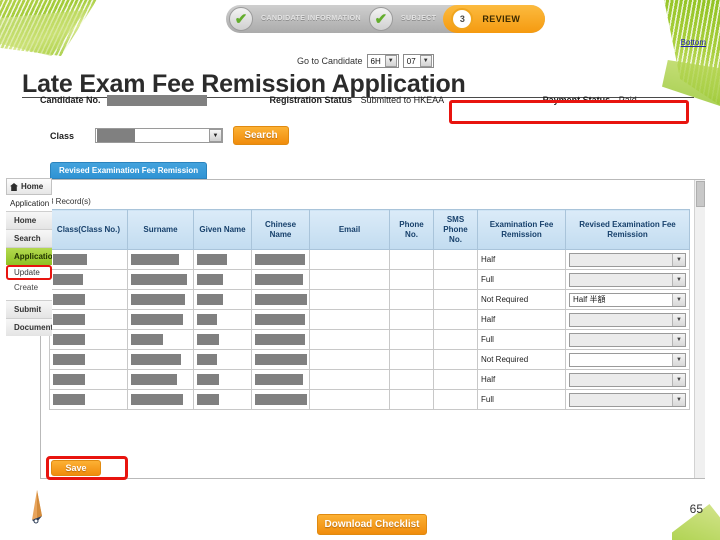 This screenshot has height=540, width=720. I want to click on col-class-class-no: Class(Class No.), so click(88, 229).